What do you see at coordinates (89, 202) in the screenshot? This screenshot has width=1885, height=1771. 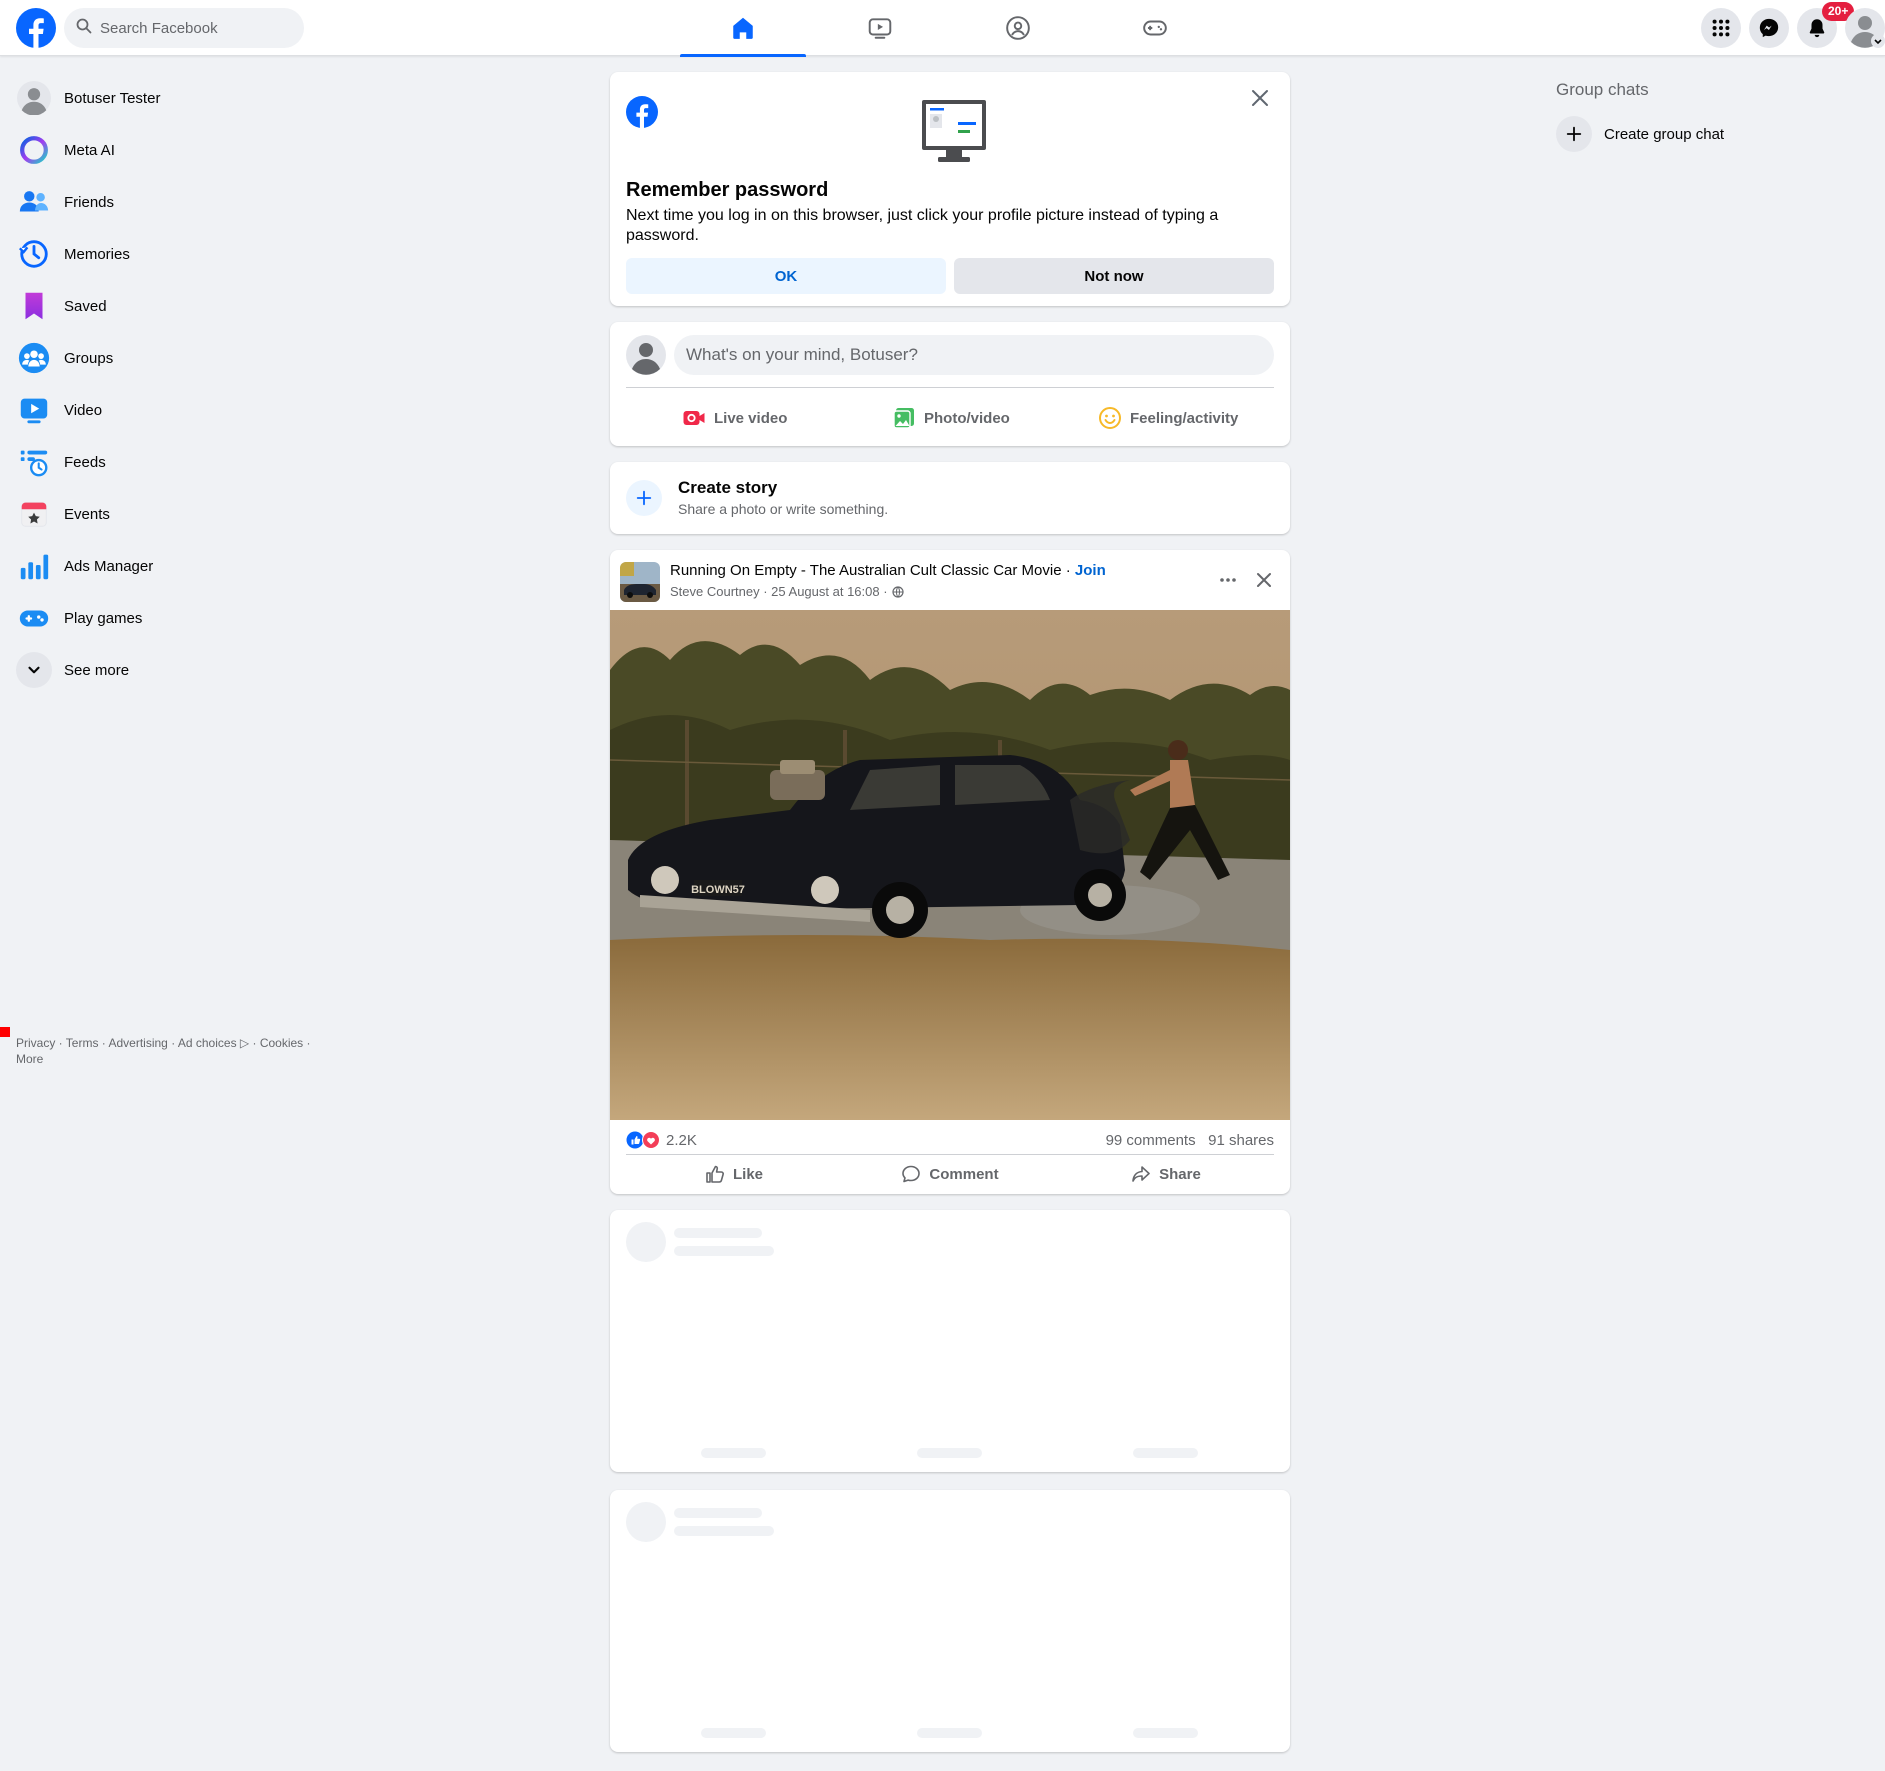 I see `sidebar-item-label: Friends` at bounding box center [89, 202].